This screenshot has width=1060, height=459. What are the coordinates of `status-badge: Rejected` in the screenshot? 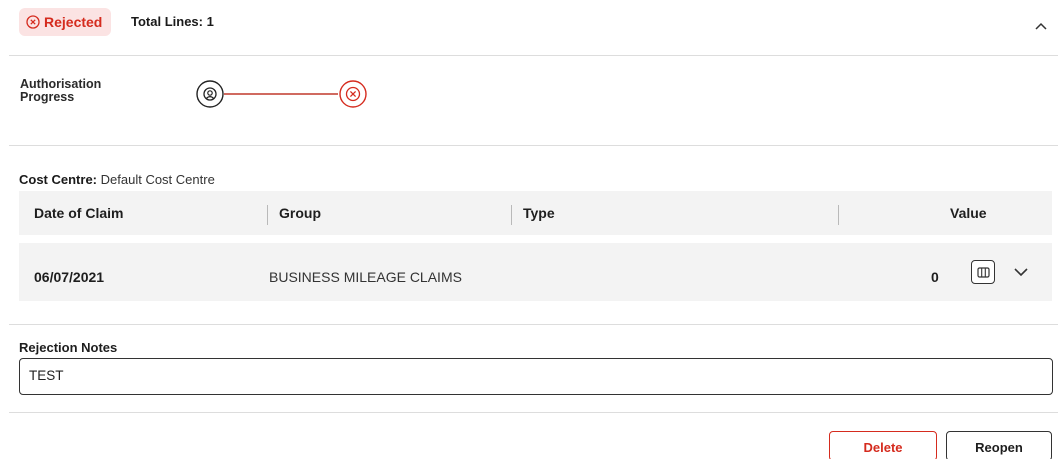 It's located at (65, 22).